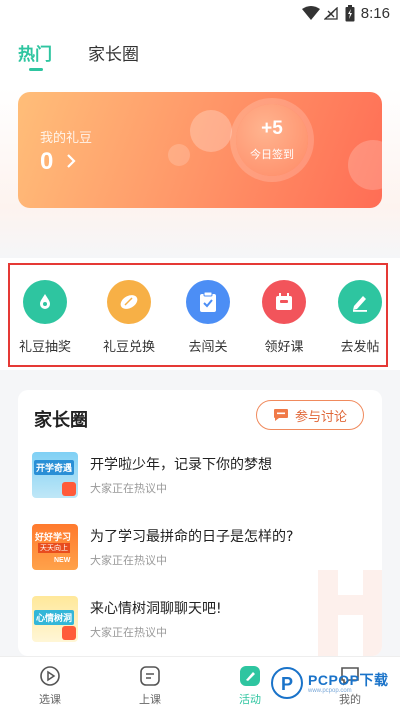 This screenshot has height=711, width=400. Describe the element at coordinates (350, 13) in the screenshot. I see `battery-icon` at that location.